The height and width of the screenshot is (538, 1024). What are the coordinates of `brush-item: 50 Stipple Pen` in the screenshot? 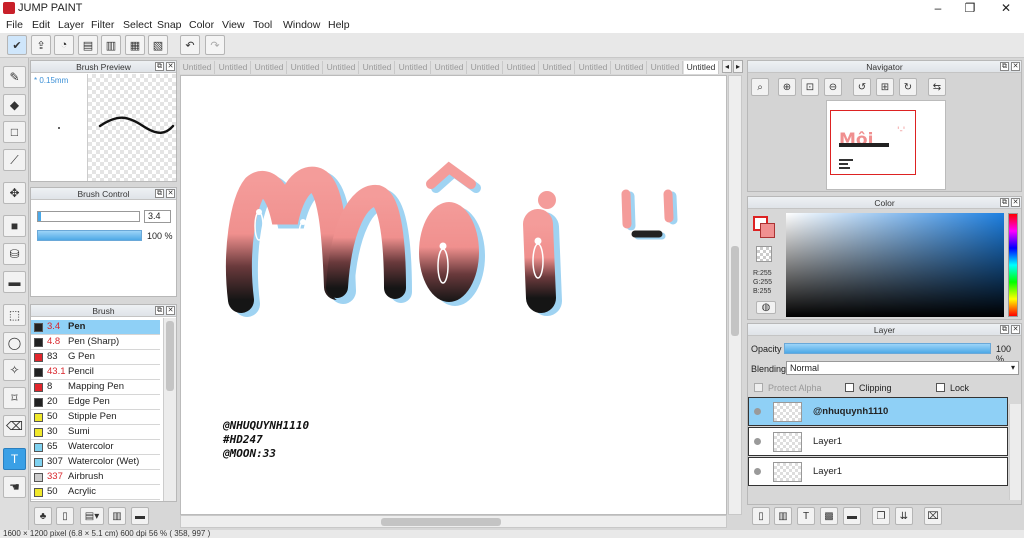 It's located at (95, 417).